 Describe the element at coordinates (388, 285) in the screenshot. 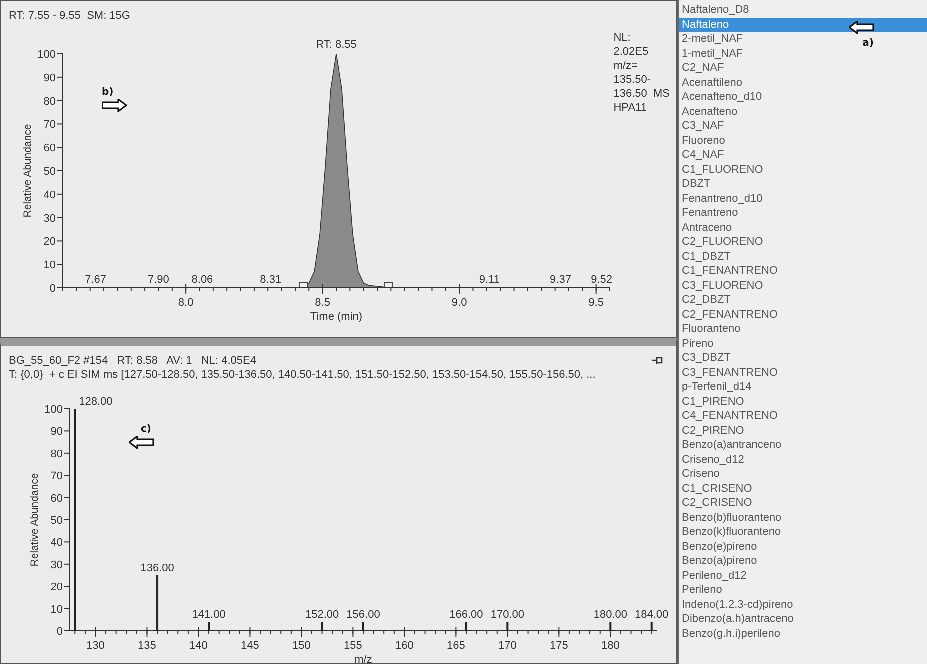

I see `peak-boundary-marker` at that location.